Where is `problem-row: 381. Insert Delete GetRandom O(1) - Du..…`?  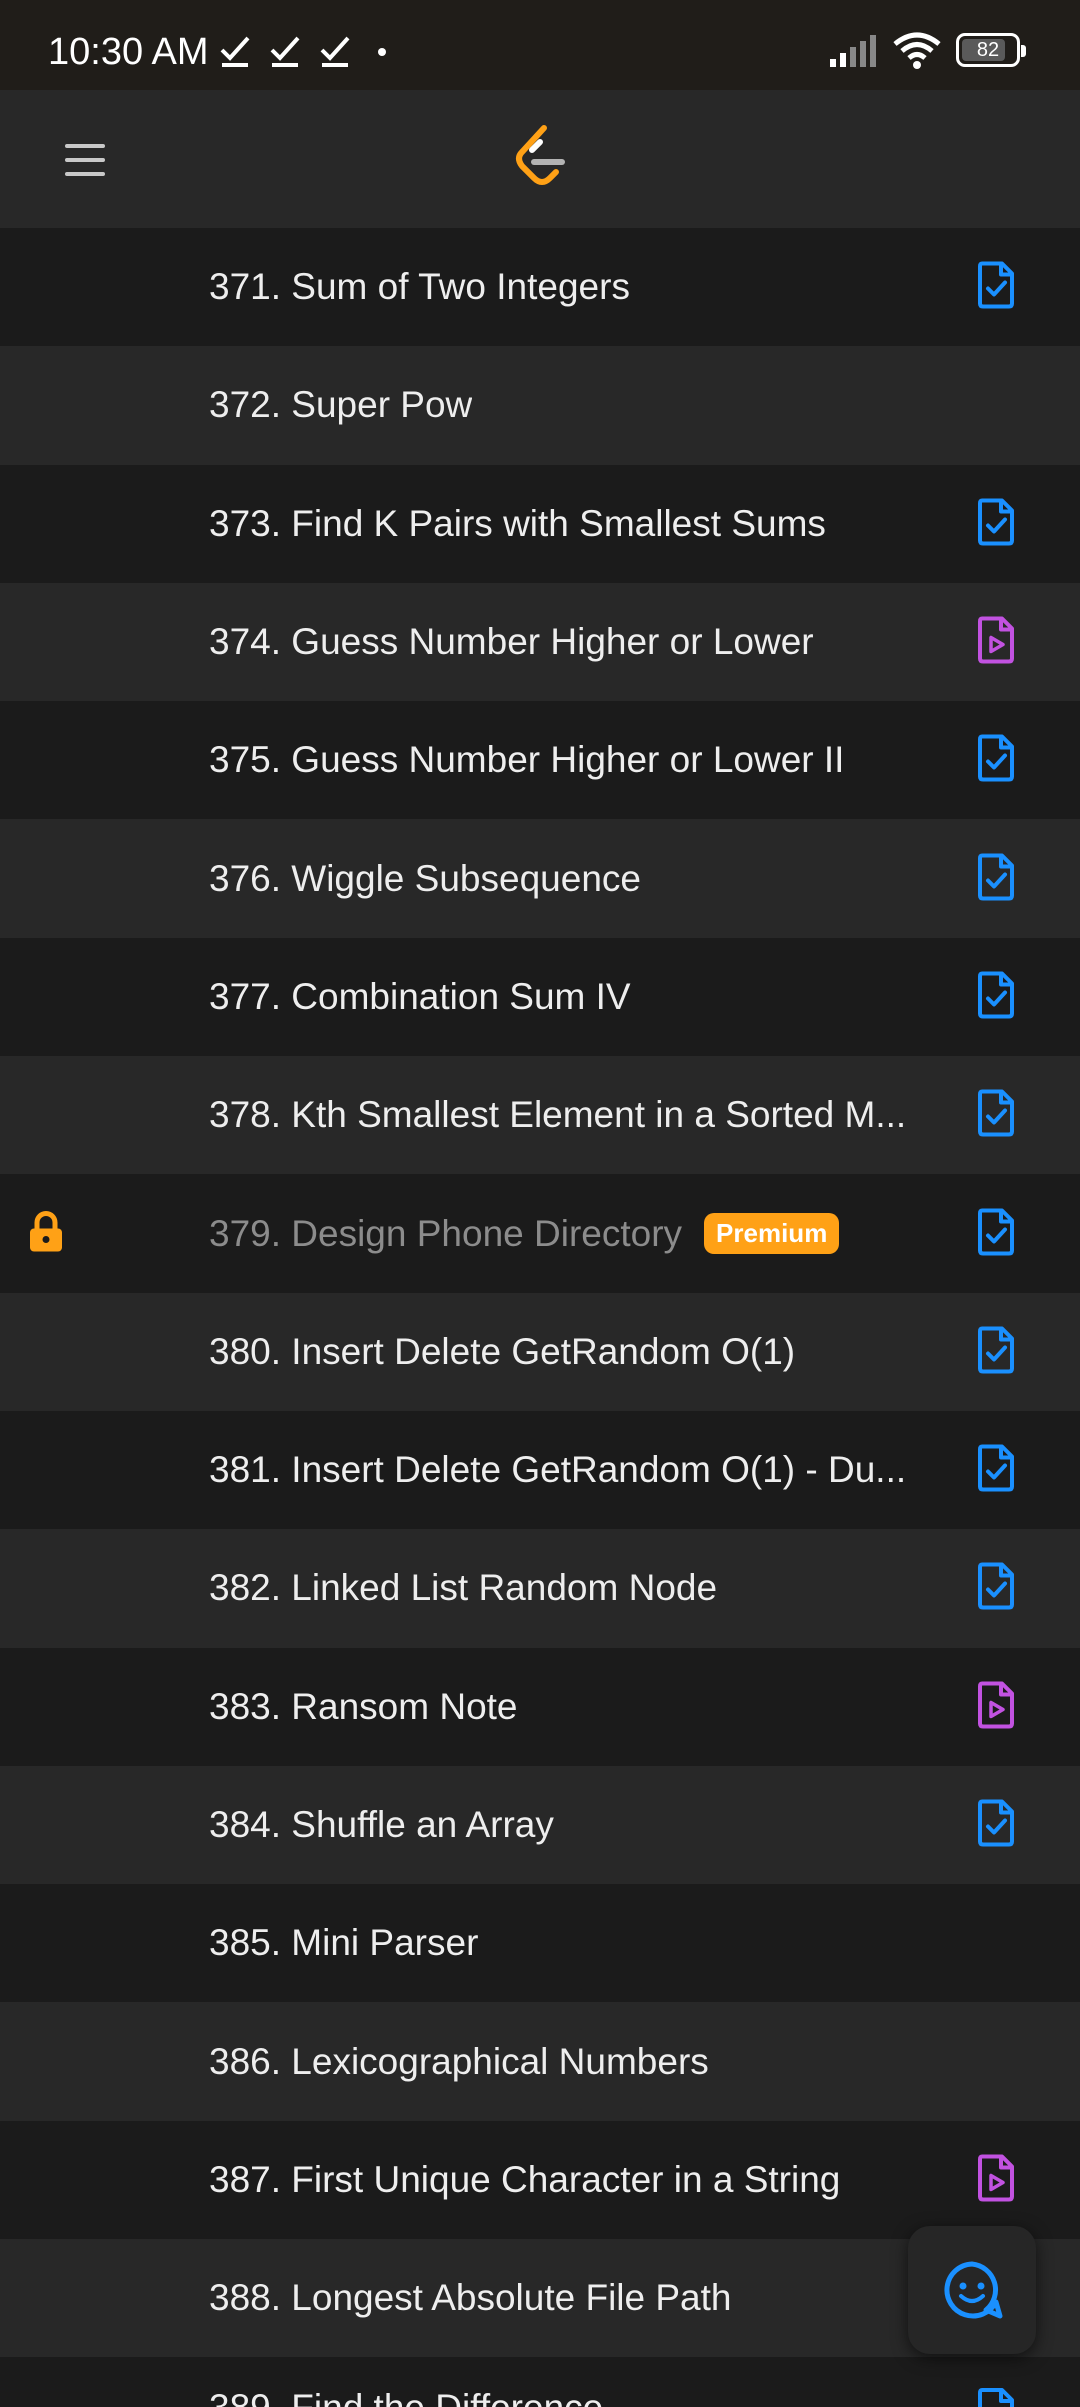
problem-row: 381. Insert Delete GetRandom O(1) - Du..… is located at coordinates (540, 1470).